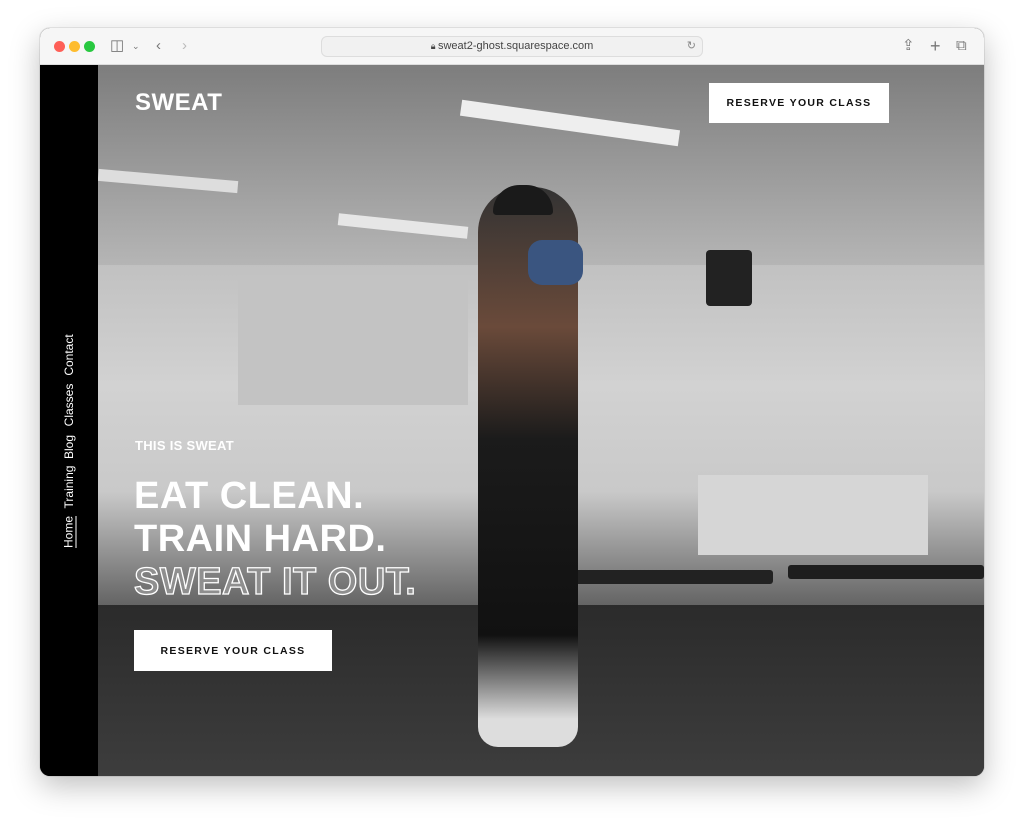 The width and height of the screenshot is (1024, 830). Describe the element at coordinates (69, 405) in the screenshot. I see `nav-classes: Classes` at that location.